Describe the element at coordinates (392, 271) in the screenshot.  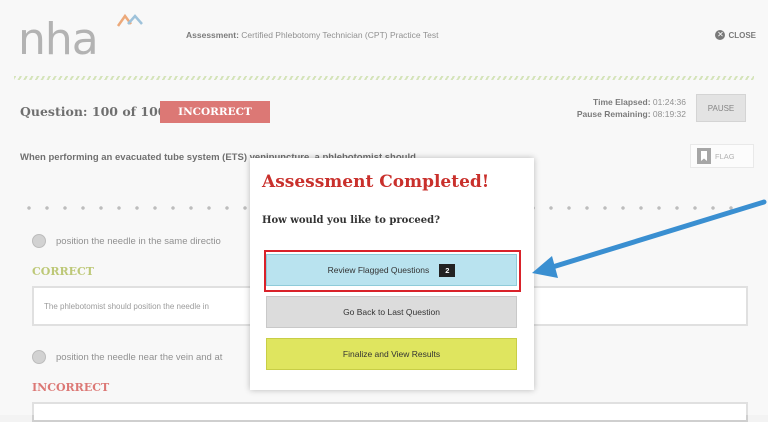
I see `highlight-box` at that location.